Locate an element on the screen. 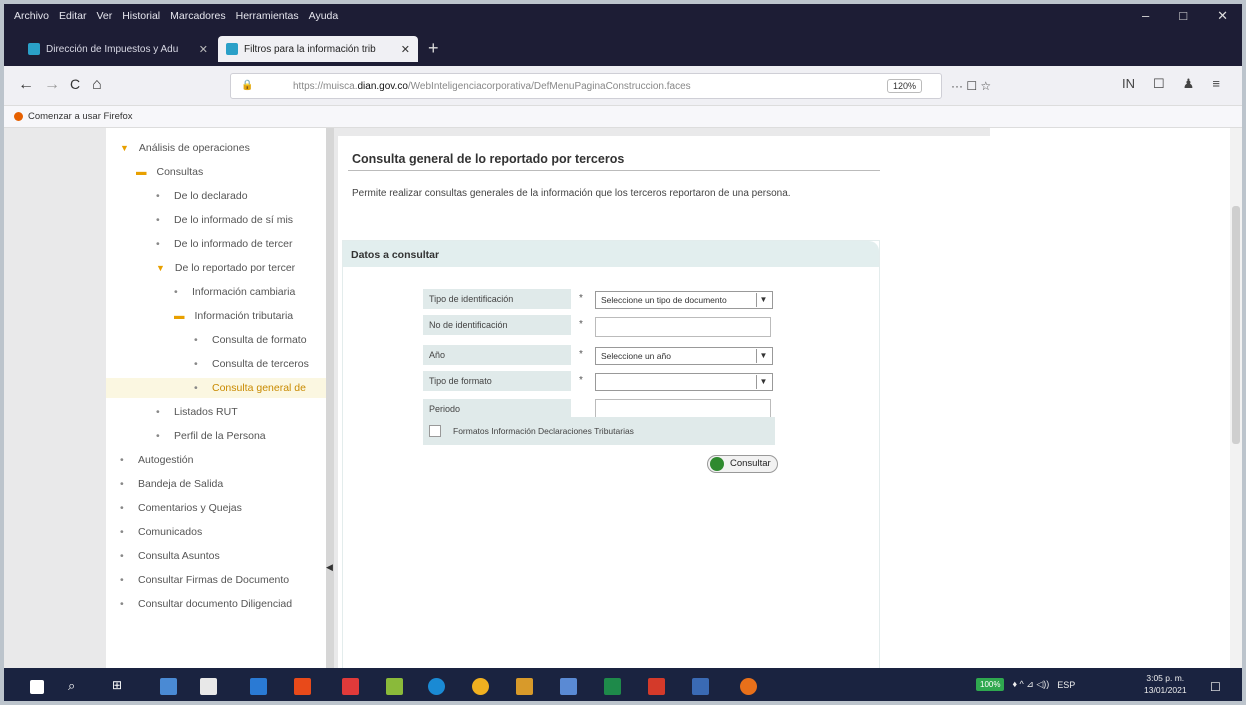 The image size is (1246, 705). new-tab-button: + is located at coordinates (433, 48).